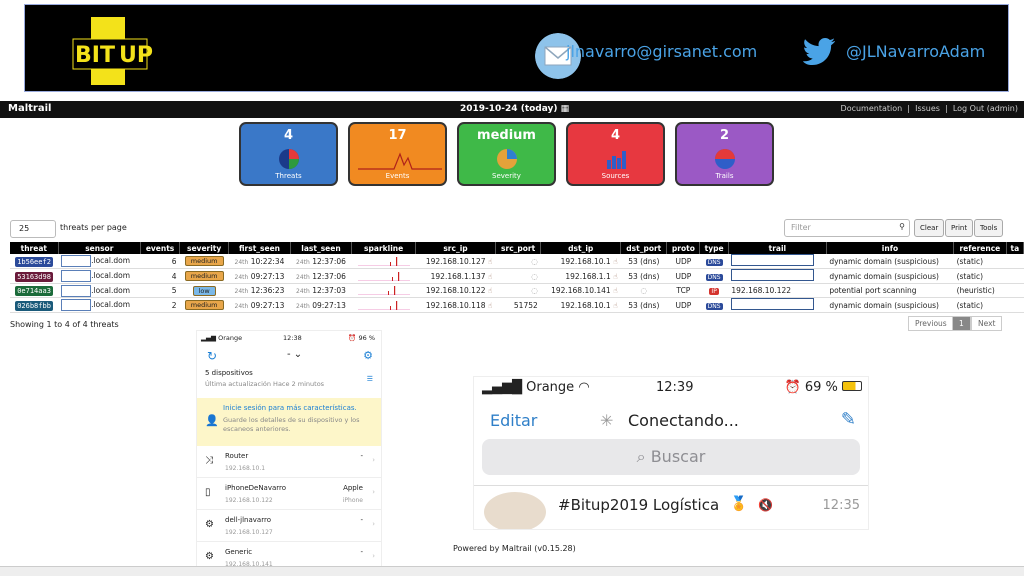 The width and height of the screenshot is (1024, 576). Describe the element at coordinates (289, 462) in the screenshot. I see `device-list-item: ⤨ Router 192.168.10.1 - ›` at that location.